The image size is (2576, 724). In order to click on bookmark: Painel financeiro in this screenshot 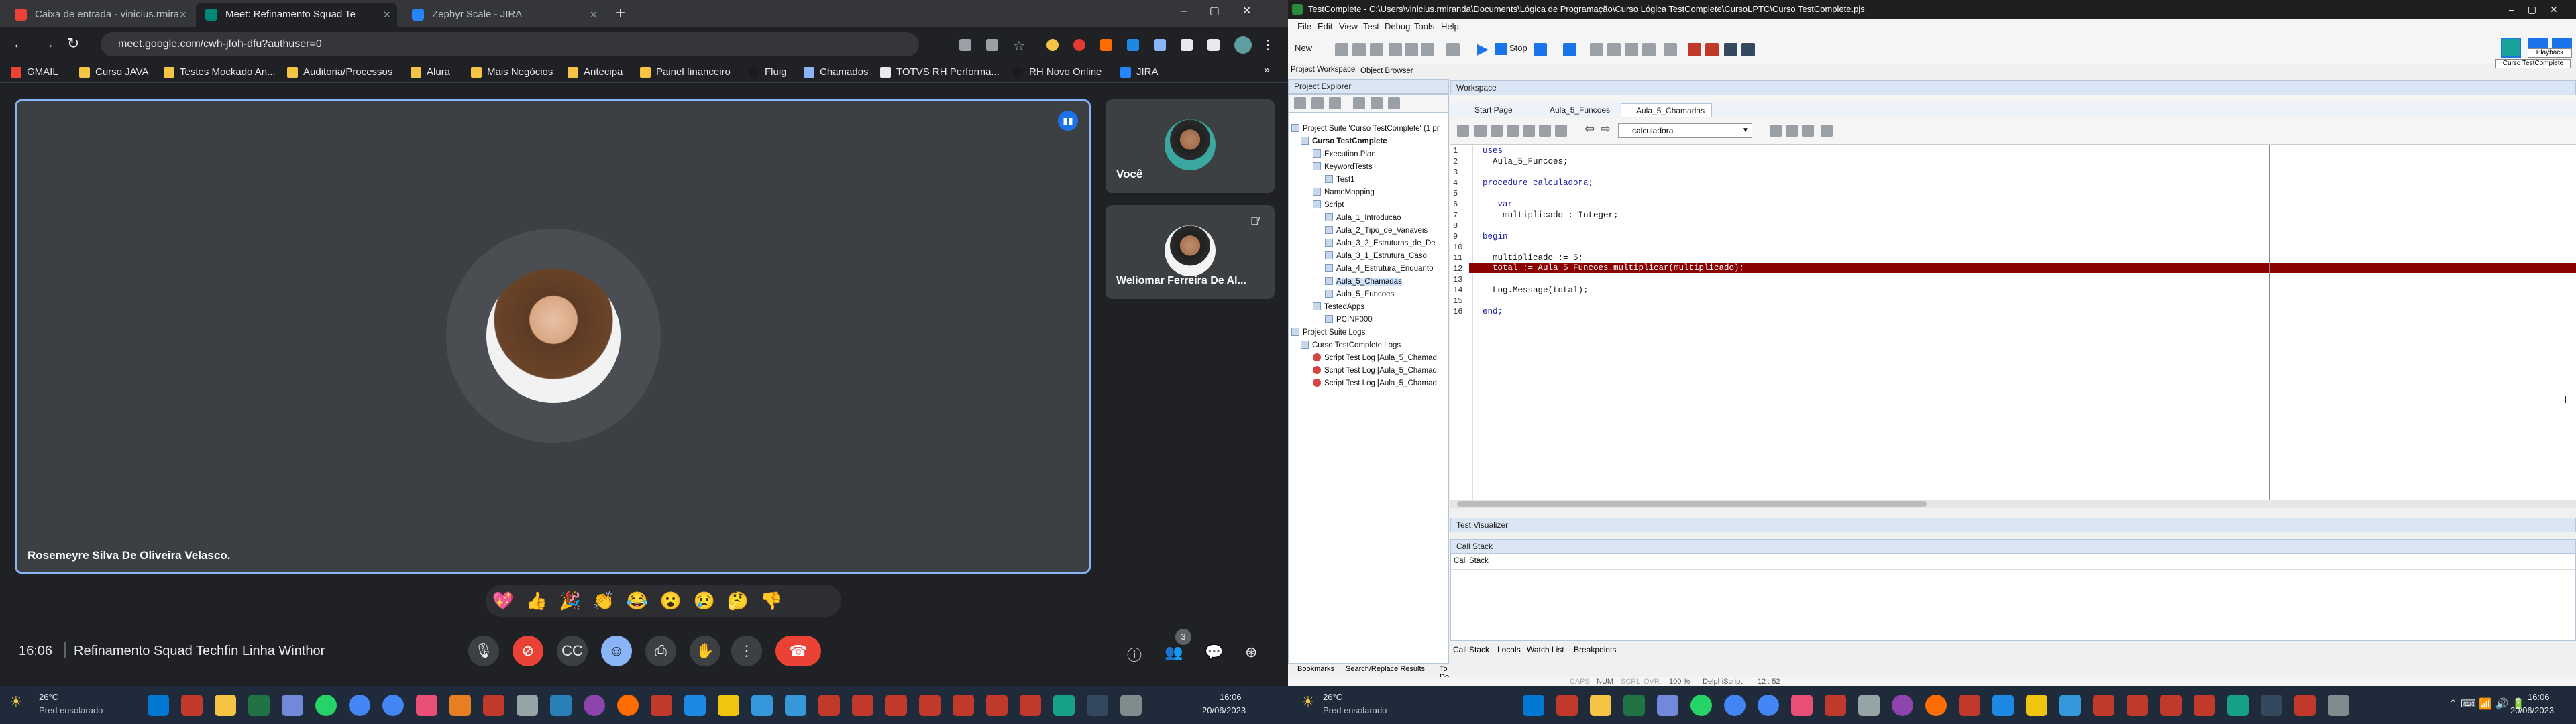, I will do `click(685, 72)`.